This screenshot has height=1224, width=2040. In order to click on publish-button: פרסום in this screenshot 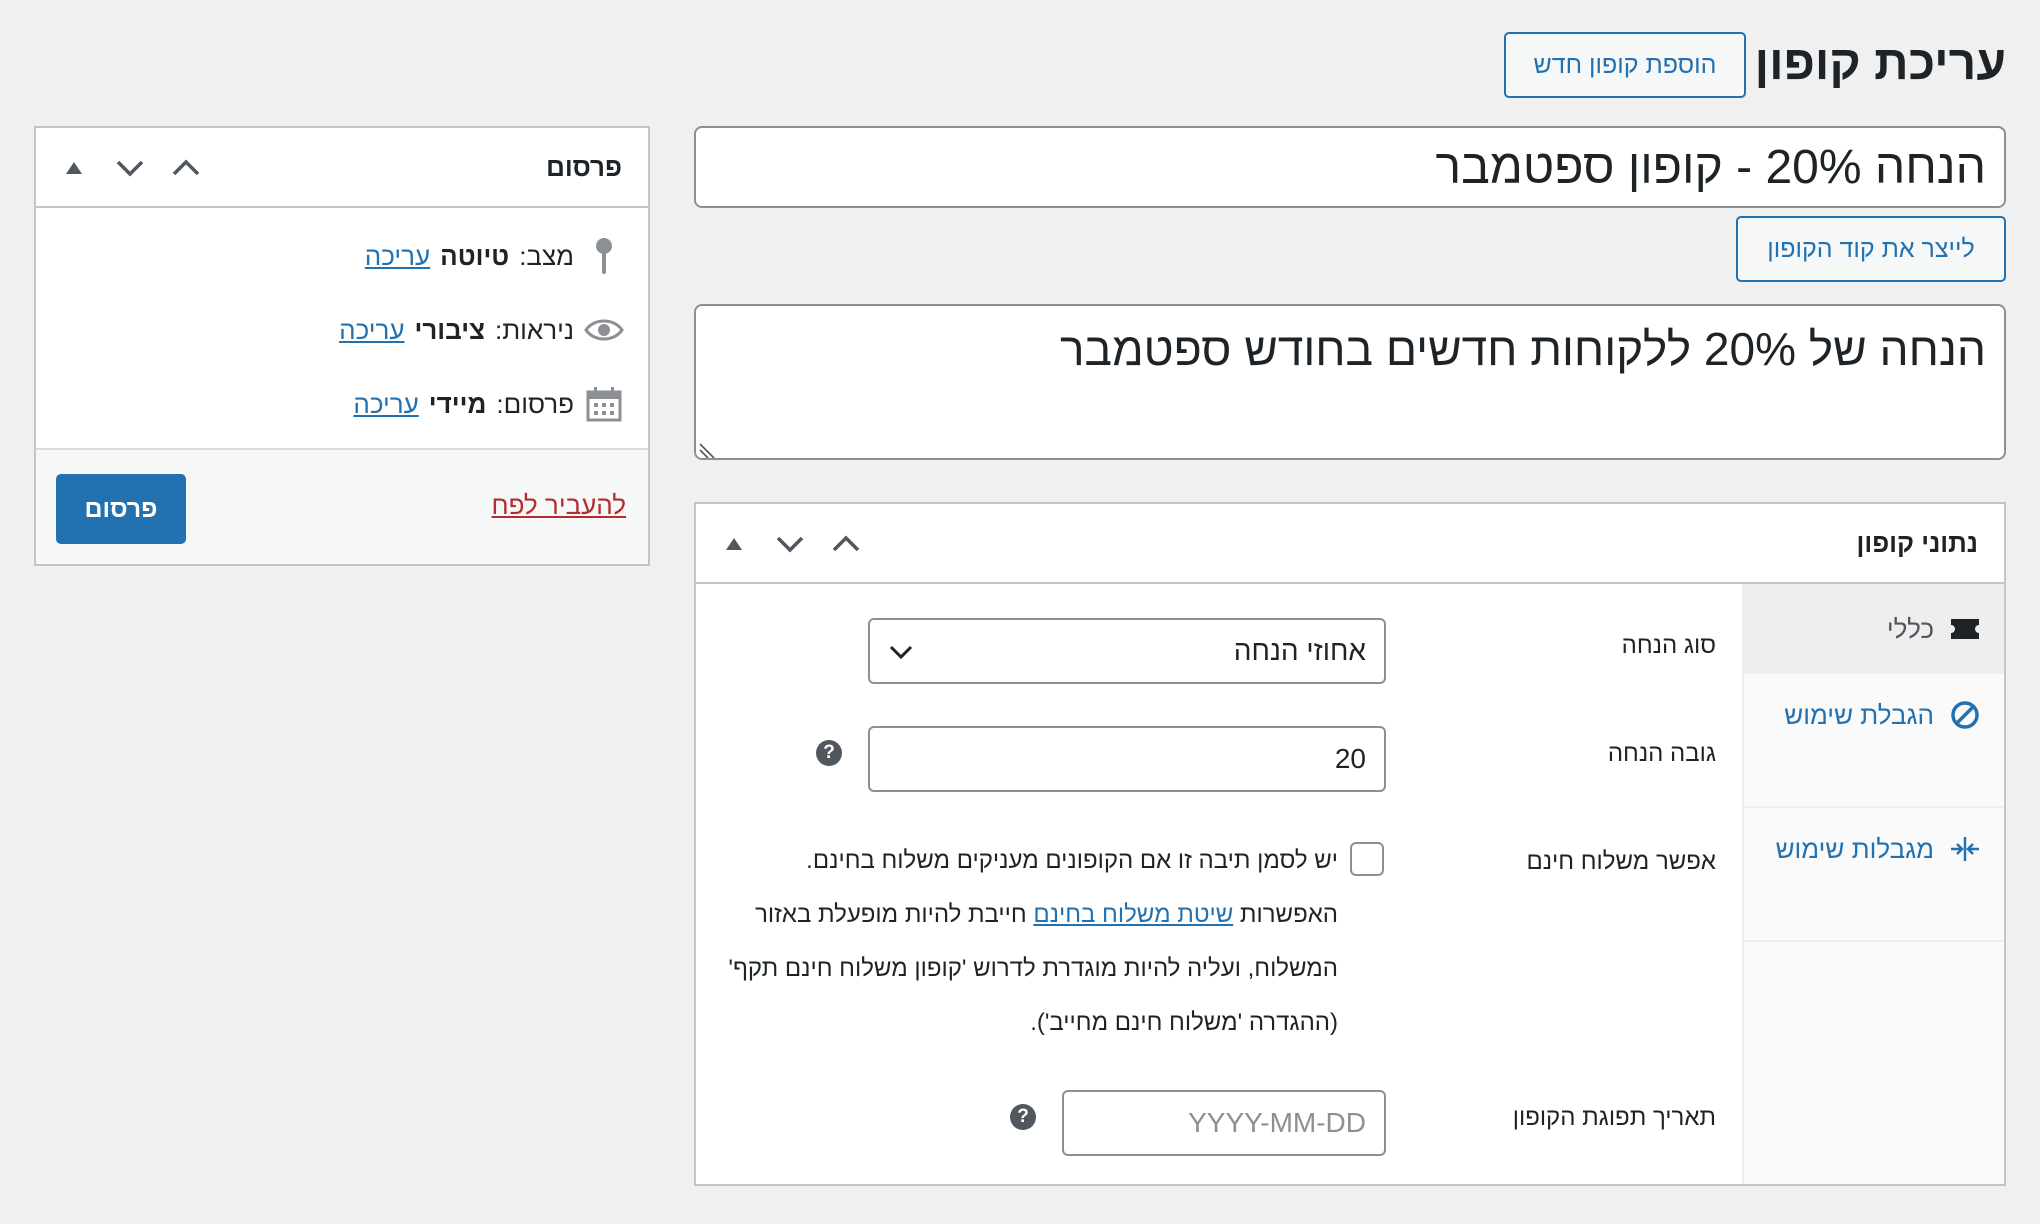, I will do `click(121, 509)`.